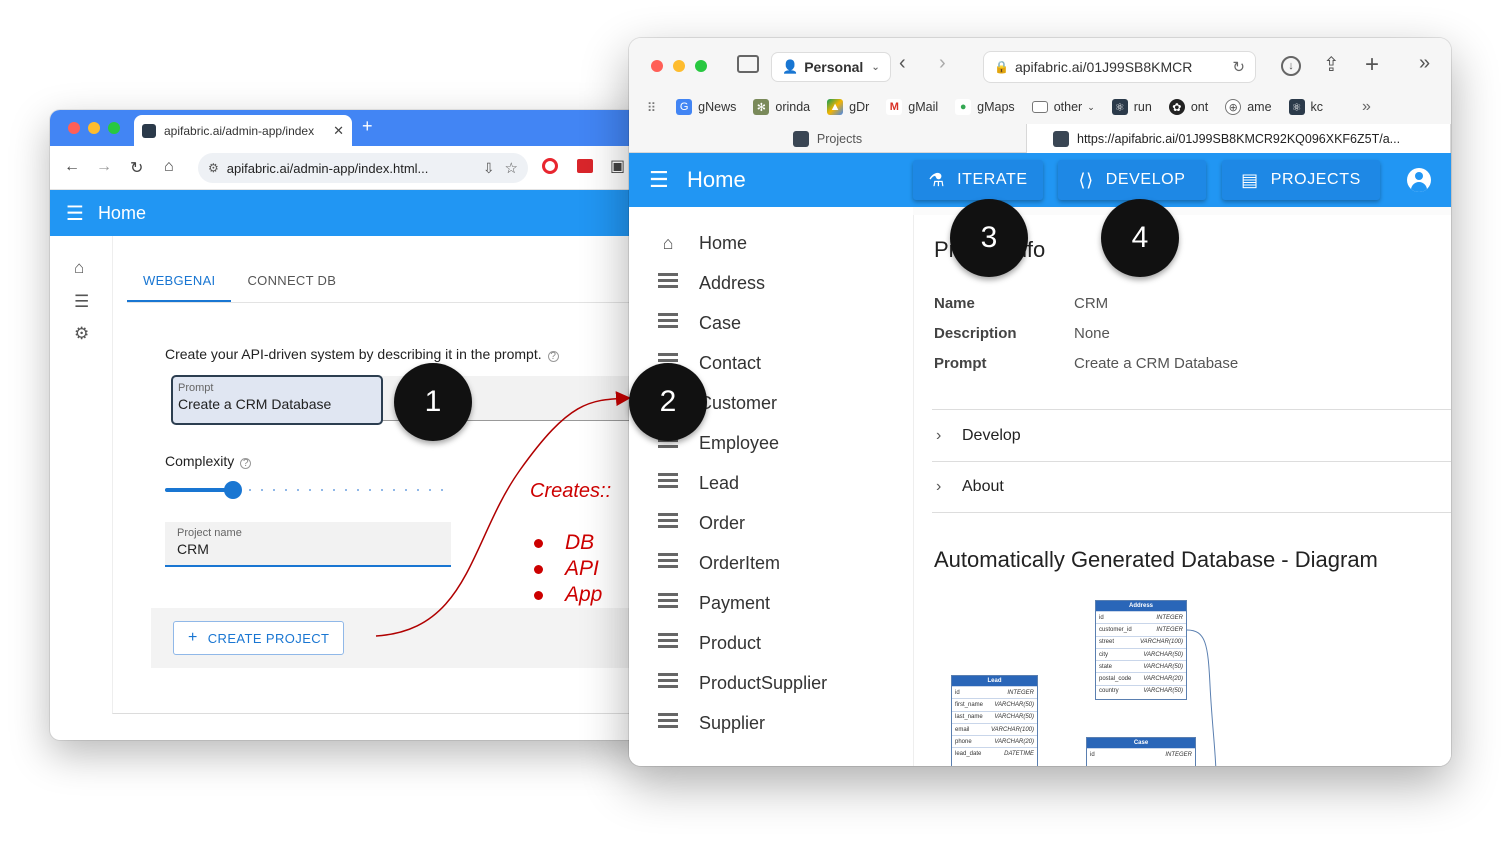  Describe the element at coordinates (568, 543) in the screenshot. I see `creates-item-db: DB` at that location.